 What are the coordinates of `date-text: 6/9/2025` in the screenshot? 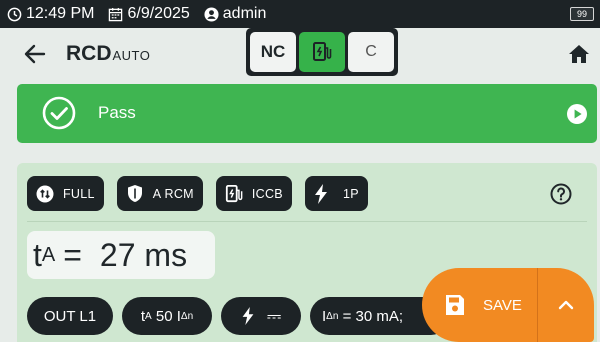 It's located at (158, 13).